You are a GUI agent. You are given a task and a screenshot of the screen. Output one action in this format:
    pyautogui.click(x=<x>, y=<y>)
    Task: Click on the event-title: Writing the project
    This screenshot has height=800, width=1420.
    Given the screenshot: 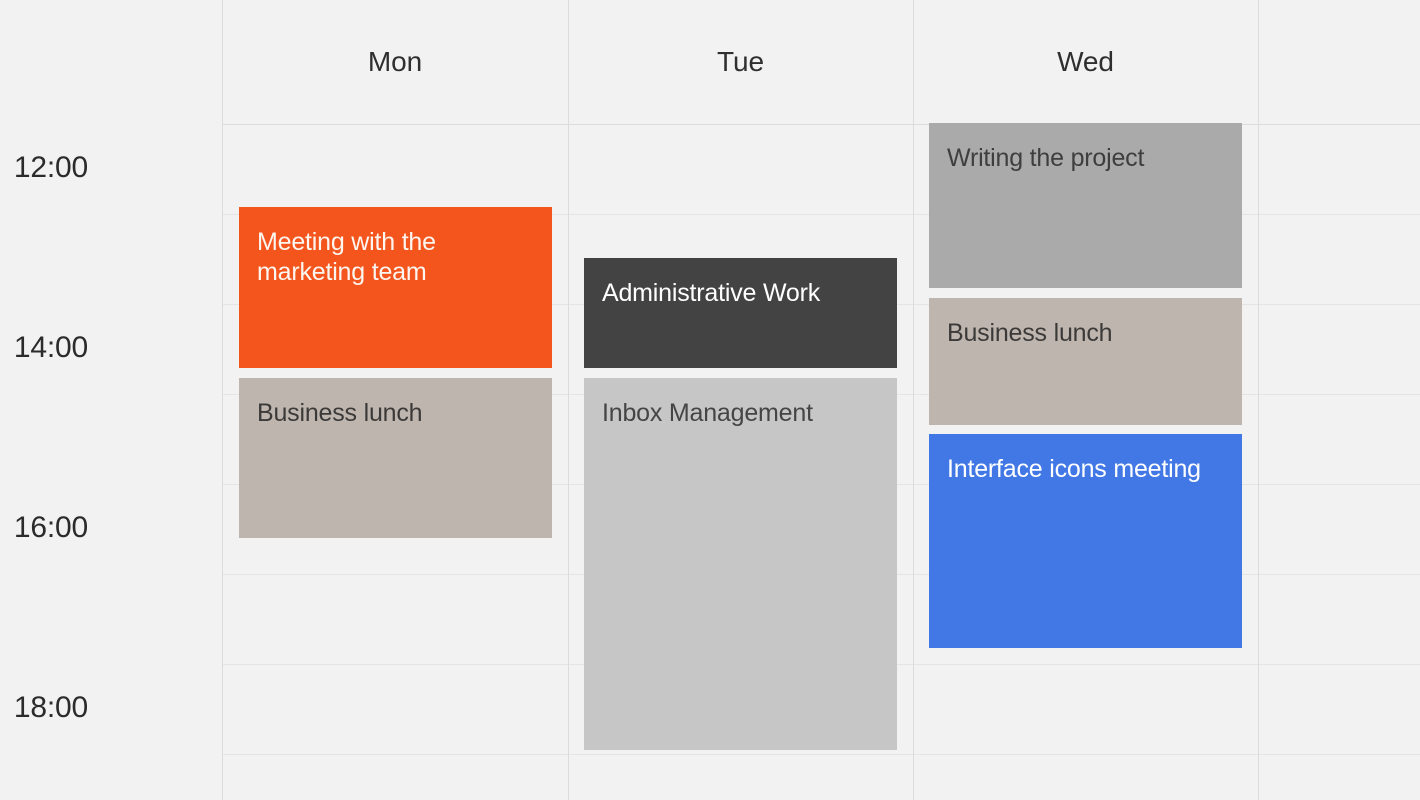 What is the action you would take?
    pyautogui.click(x=1046, y=158)
    